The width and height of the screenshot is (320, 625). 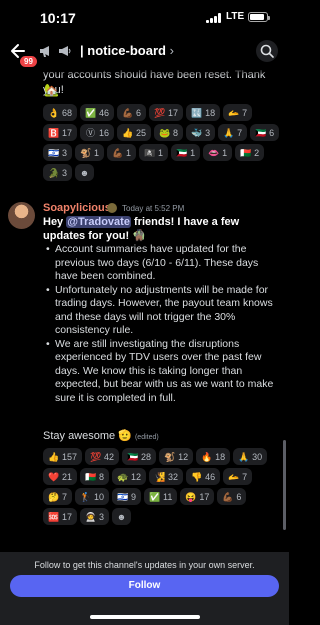 What do you see at coordinates (144, 586) in the screenshot?
I see `follow-button: Follow` at bounding box center [144, 586].